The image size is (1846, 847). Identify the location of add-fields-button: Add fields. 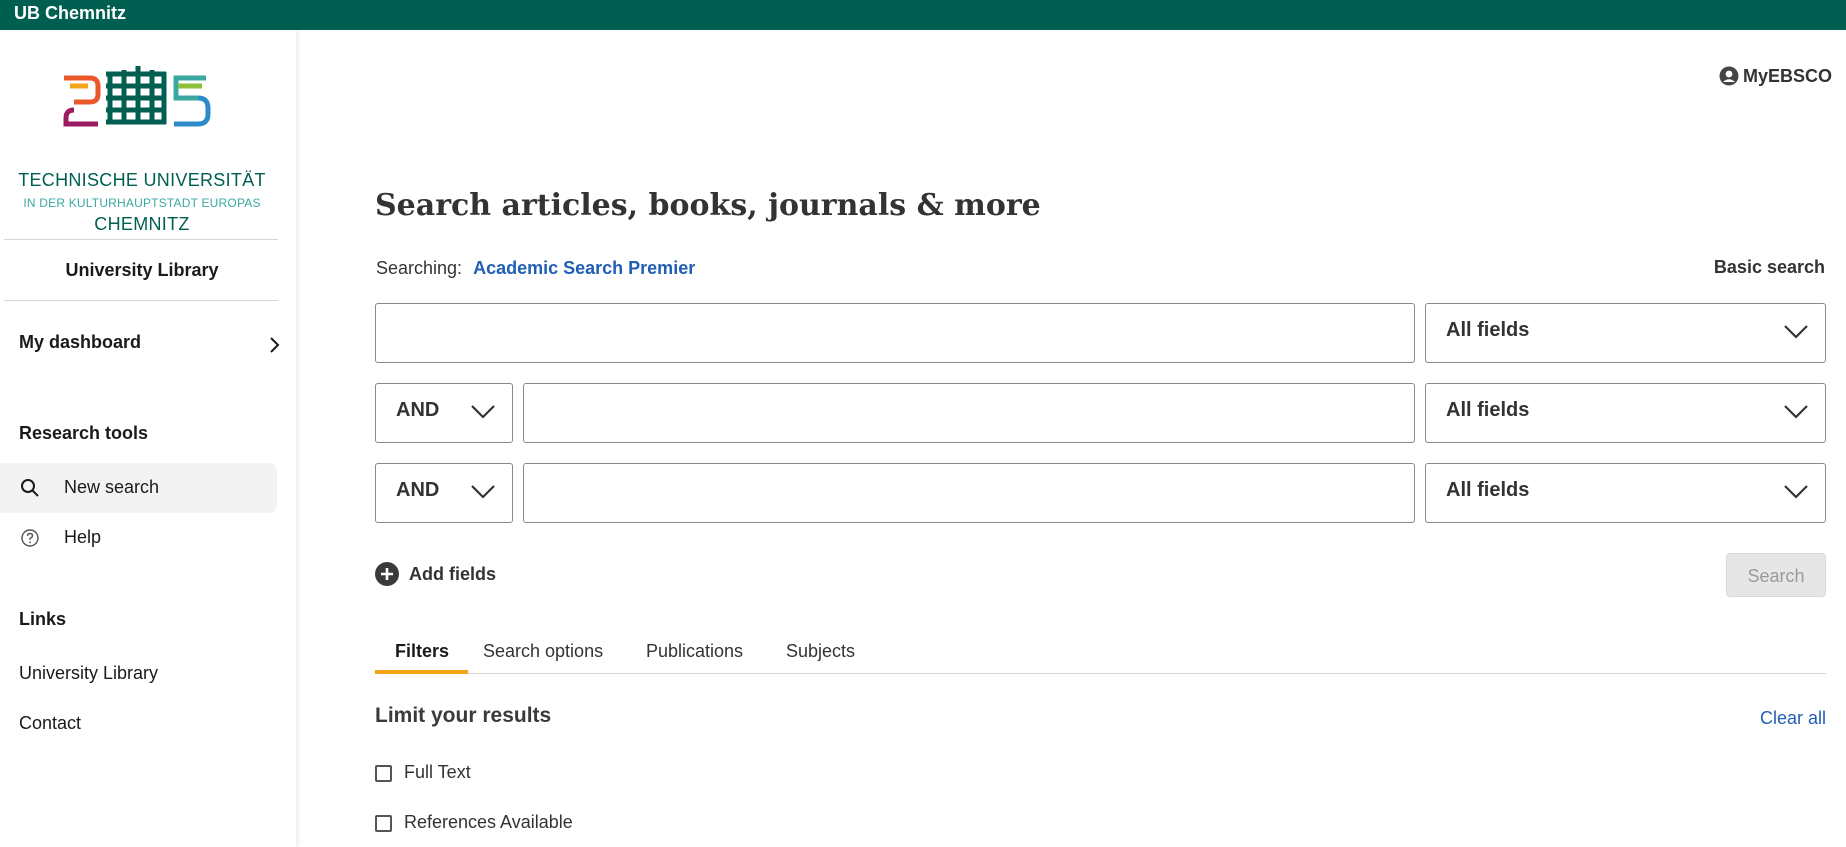
(435, 574).